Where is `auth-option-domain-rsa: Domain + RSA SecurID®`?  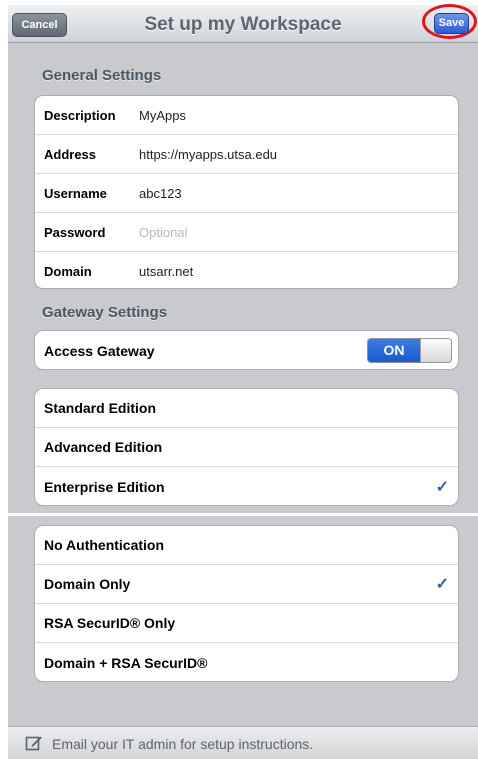 auth-option-domain-rsa: Domain + RSA SecurID® is located at coordinates (246, 662).